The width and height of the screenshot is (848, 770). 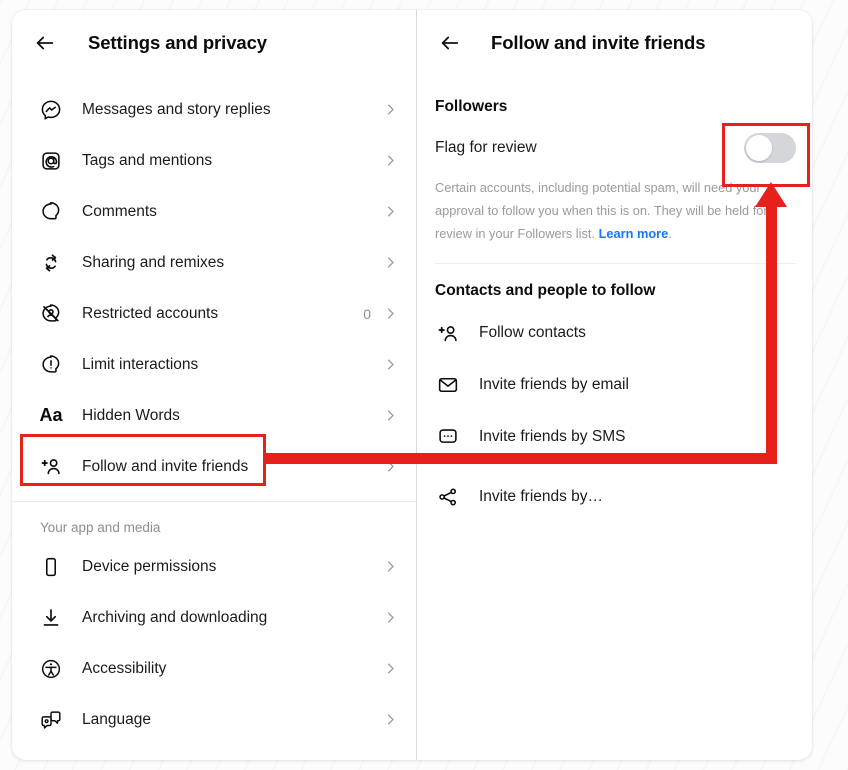 I want to click on sidebar-item-device-permissions: Device permissions, so click(x=214, y=566).